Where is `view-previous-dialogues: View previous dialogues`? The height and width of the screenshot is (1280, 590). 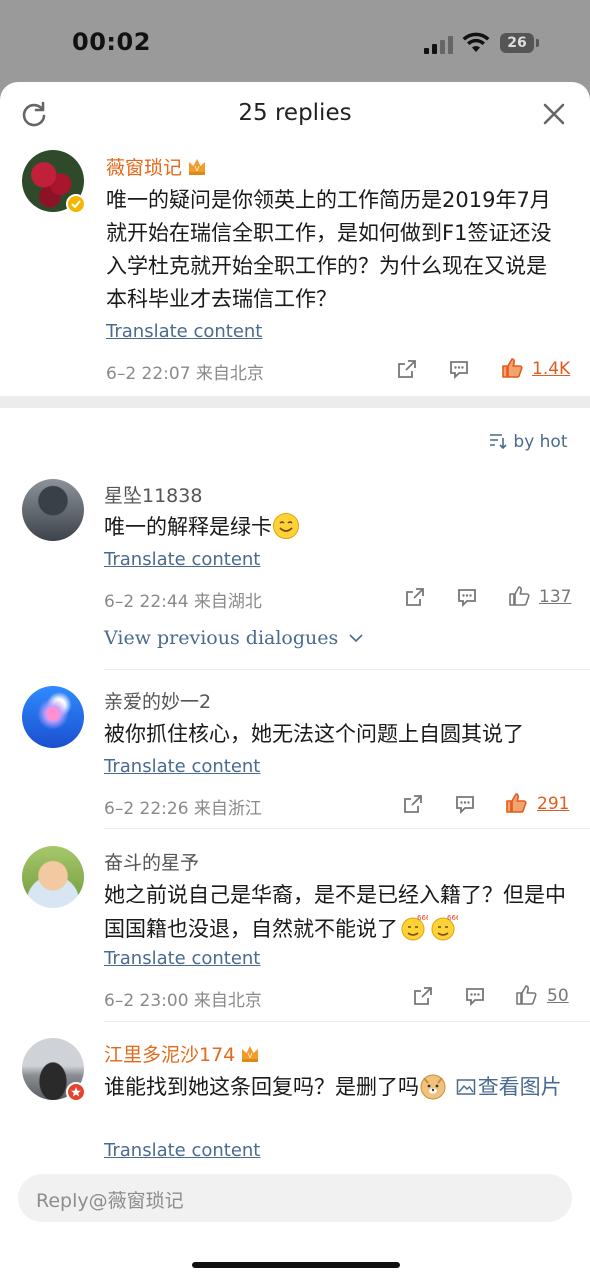
view-previous-dialogues: View previous dialogues is located at coordinates (234, 638).